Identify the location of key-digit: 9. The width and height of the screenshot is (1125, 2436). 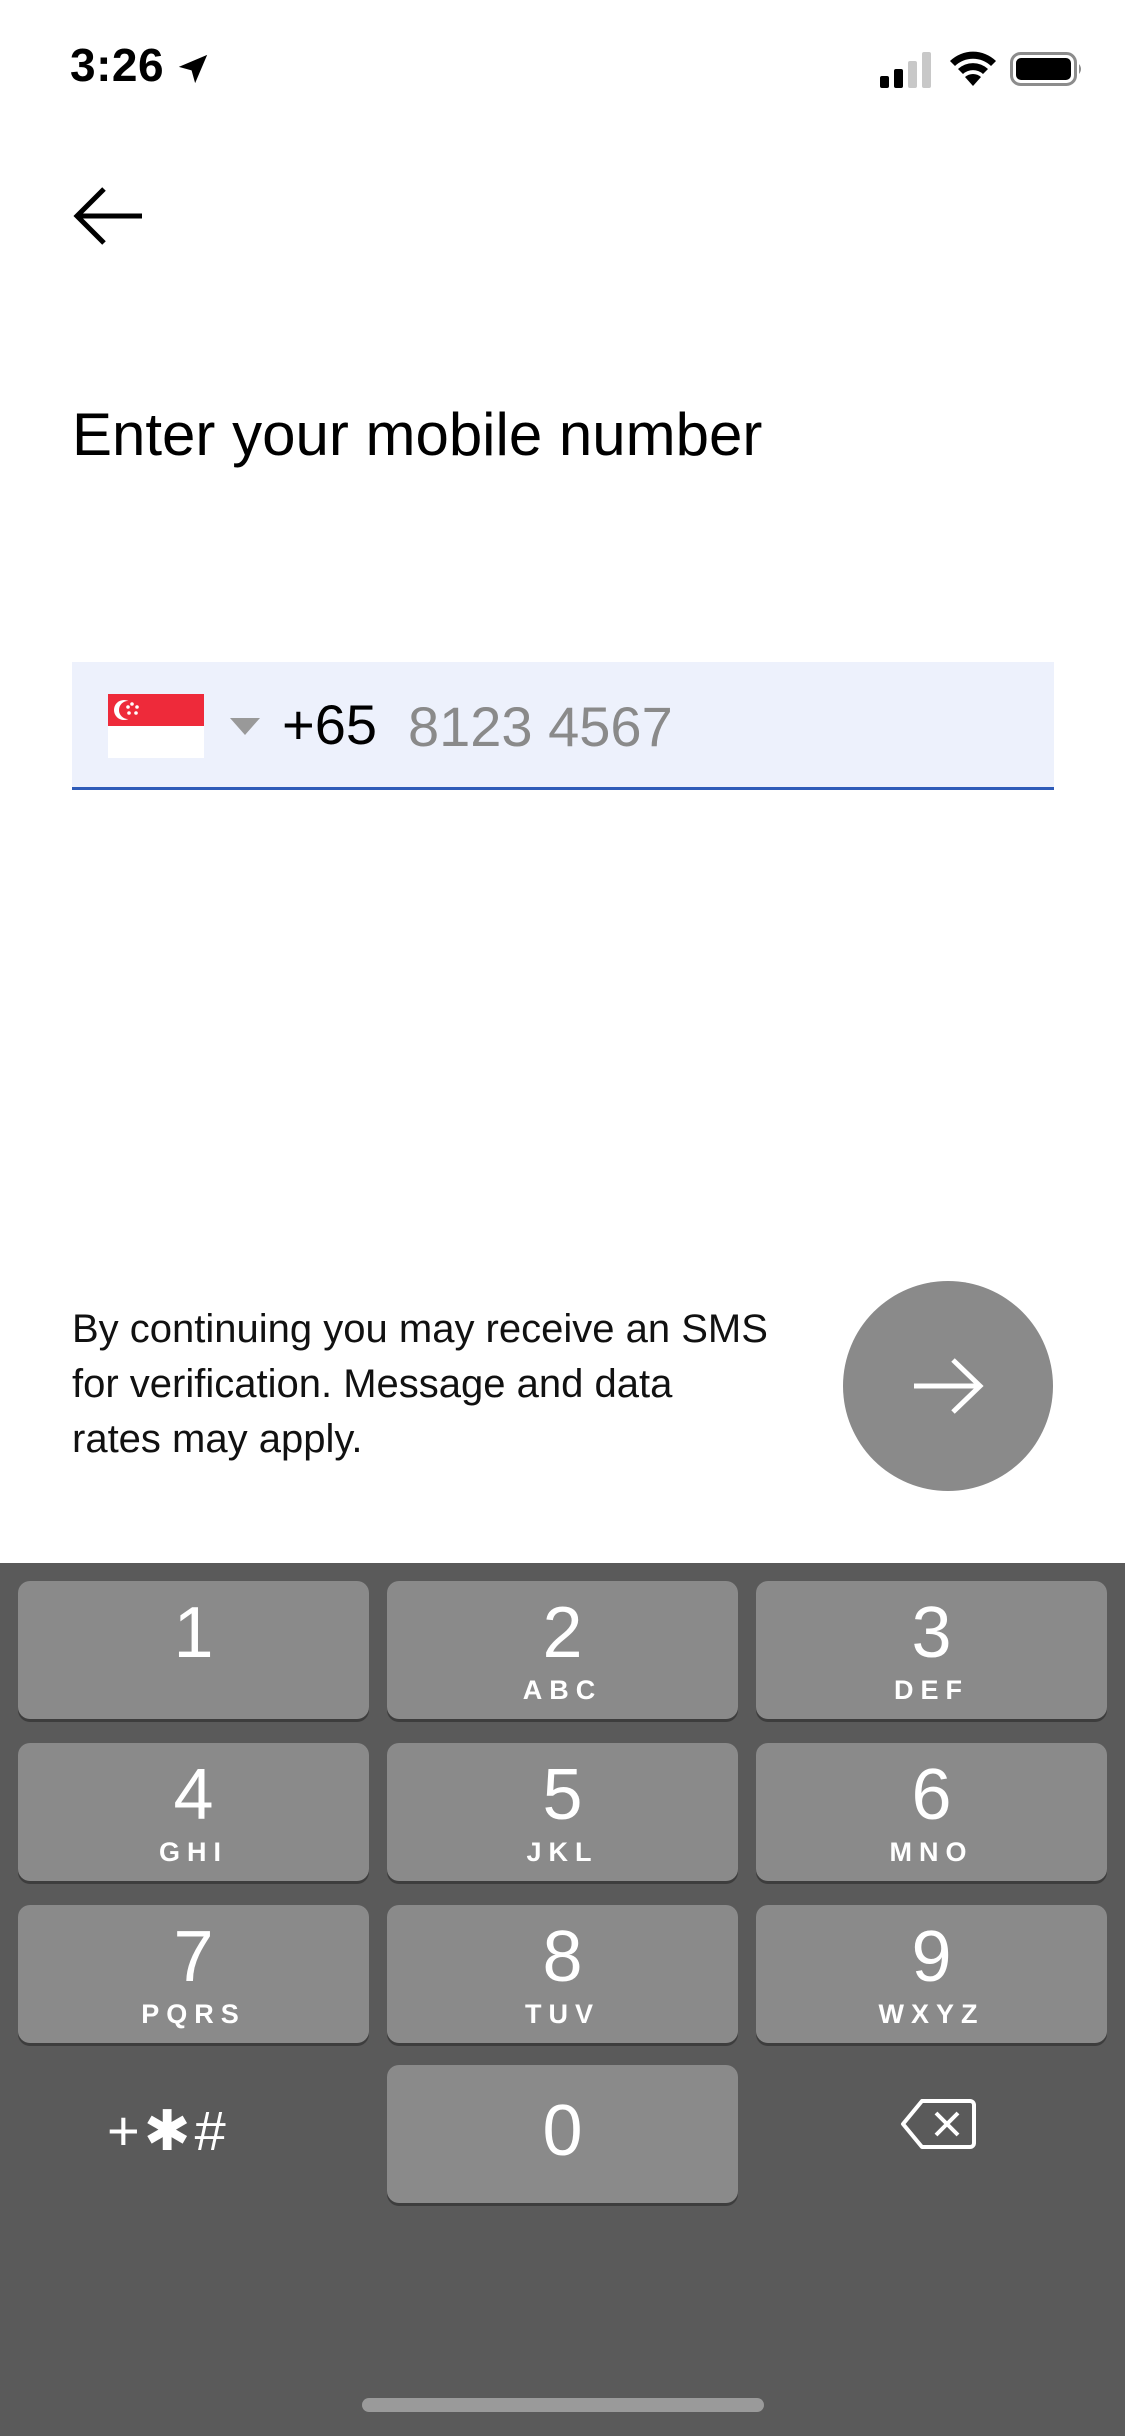
(931, 1957).